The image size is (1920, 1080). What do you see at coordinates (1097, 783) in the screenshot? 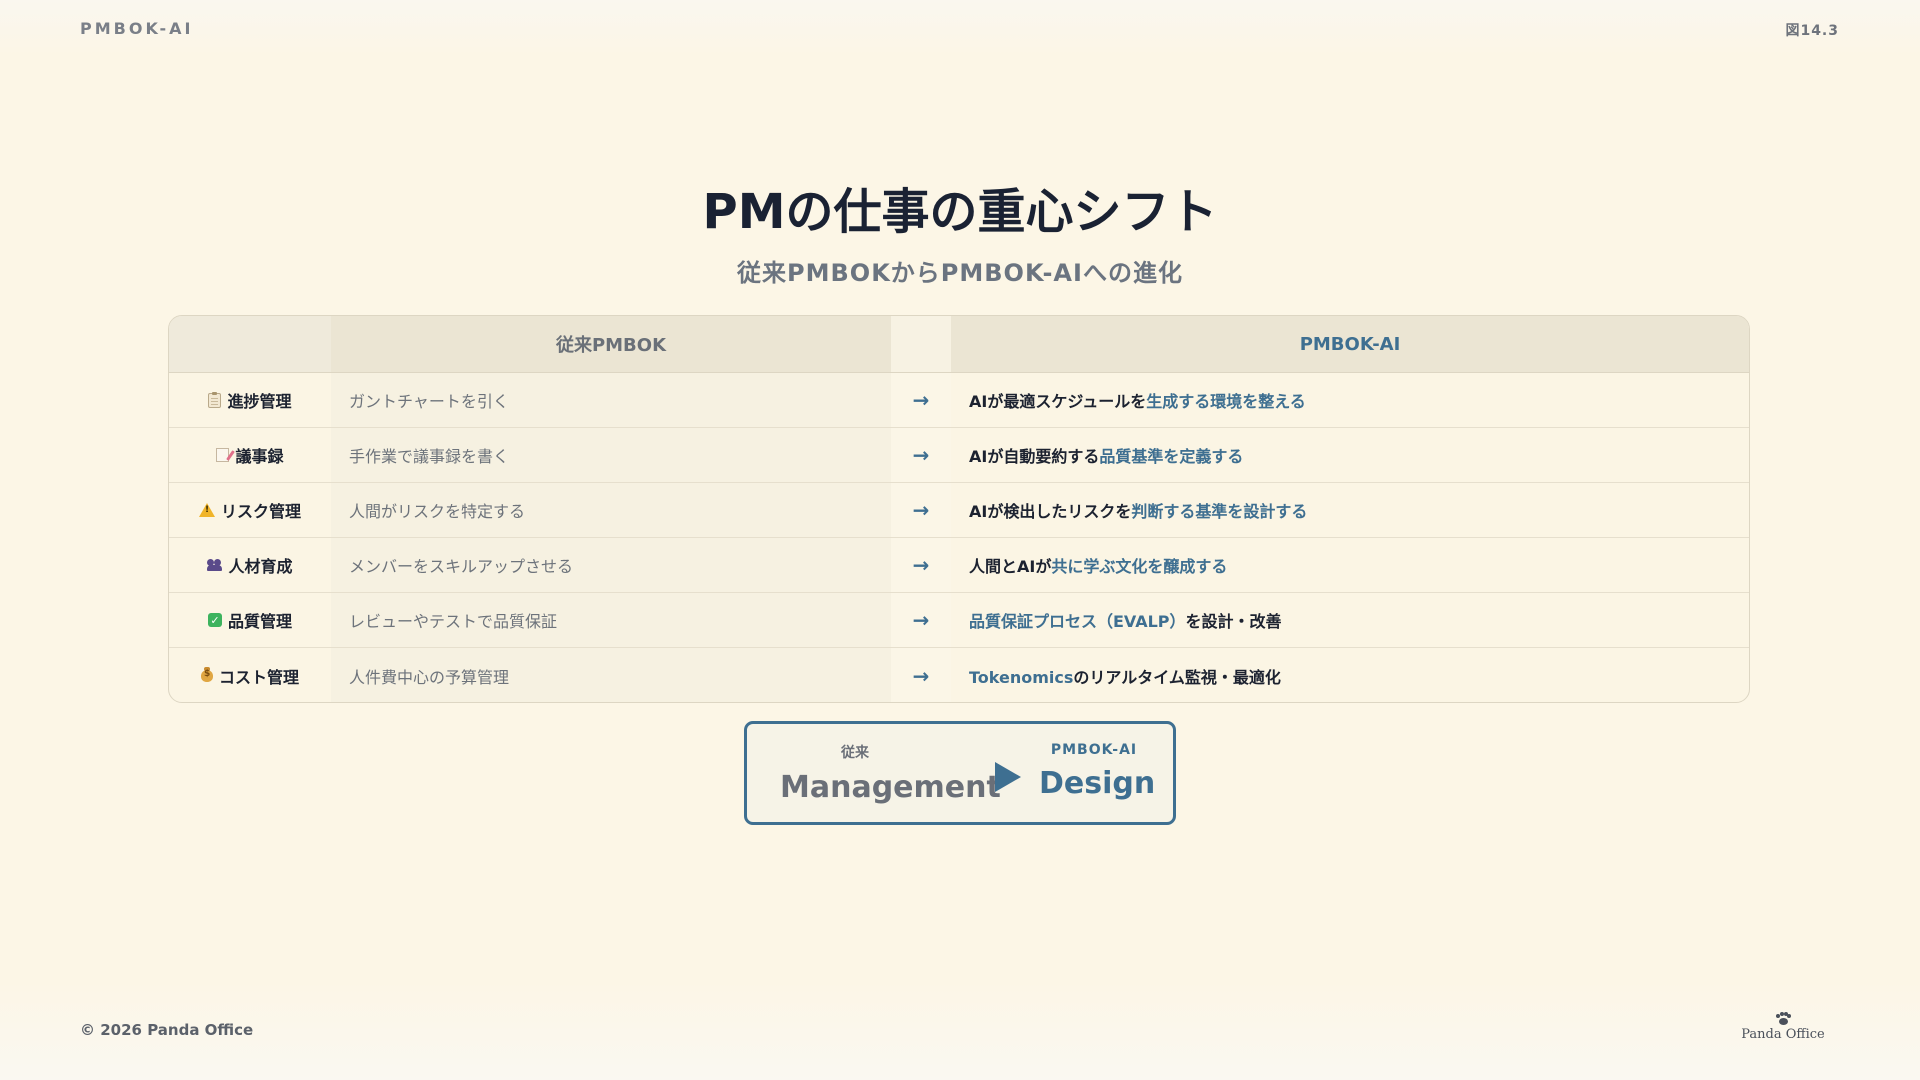
I see `shift-to-label: Design` at bounding box center [1097, 783].